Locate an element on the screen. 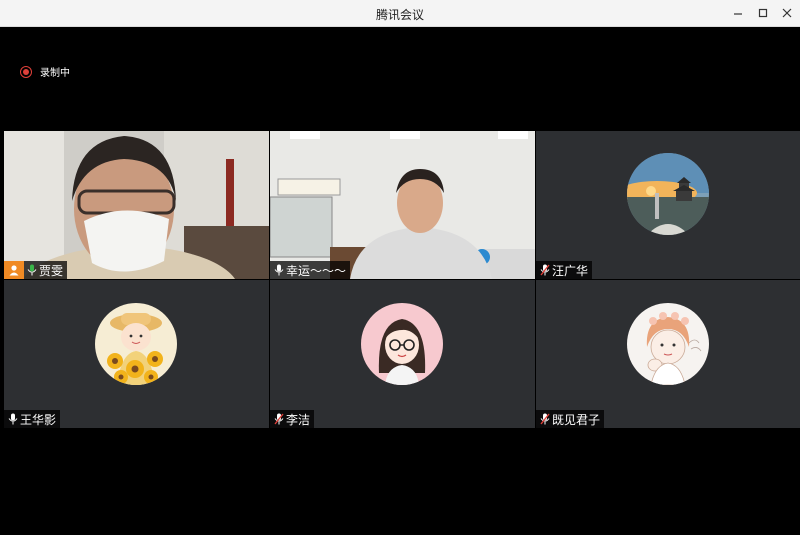 This screenshot has width=800, height=535. participant-tile: 幸运～～～ is located at coordinates (402, 205).